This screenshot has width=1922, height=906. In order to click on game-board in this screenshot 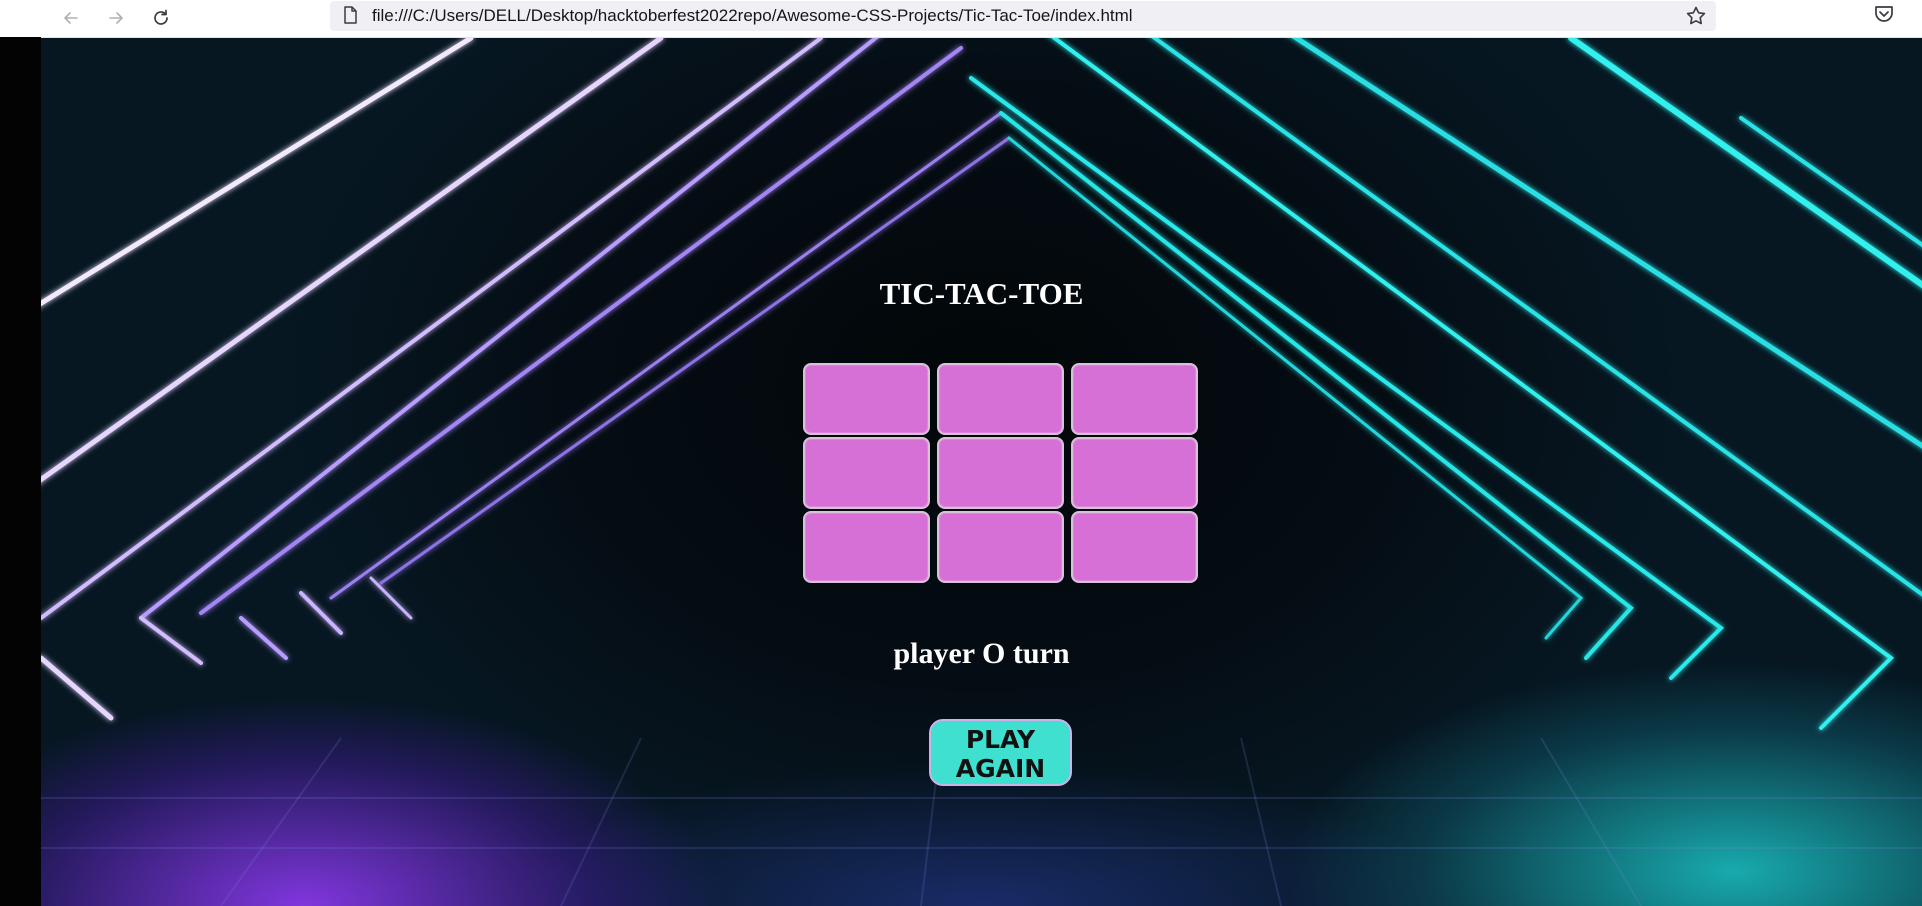, I will do `click(1001, 473)`.